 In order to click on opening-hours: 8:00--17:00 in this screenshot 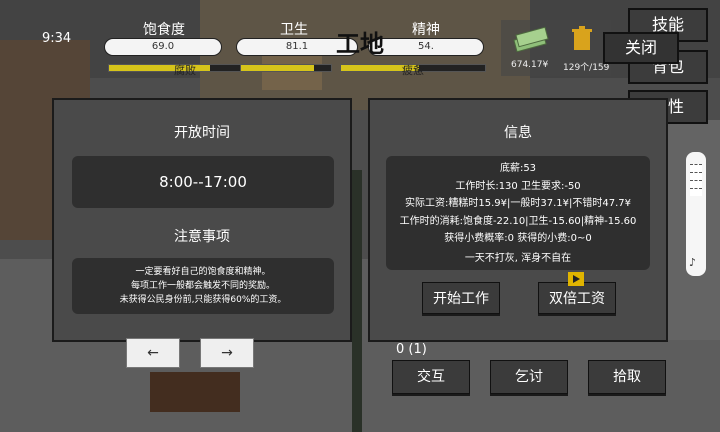, I will do `click(203, 182)`.